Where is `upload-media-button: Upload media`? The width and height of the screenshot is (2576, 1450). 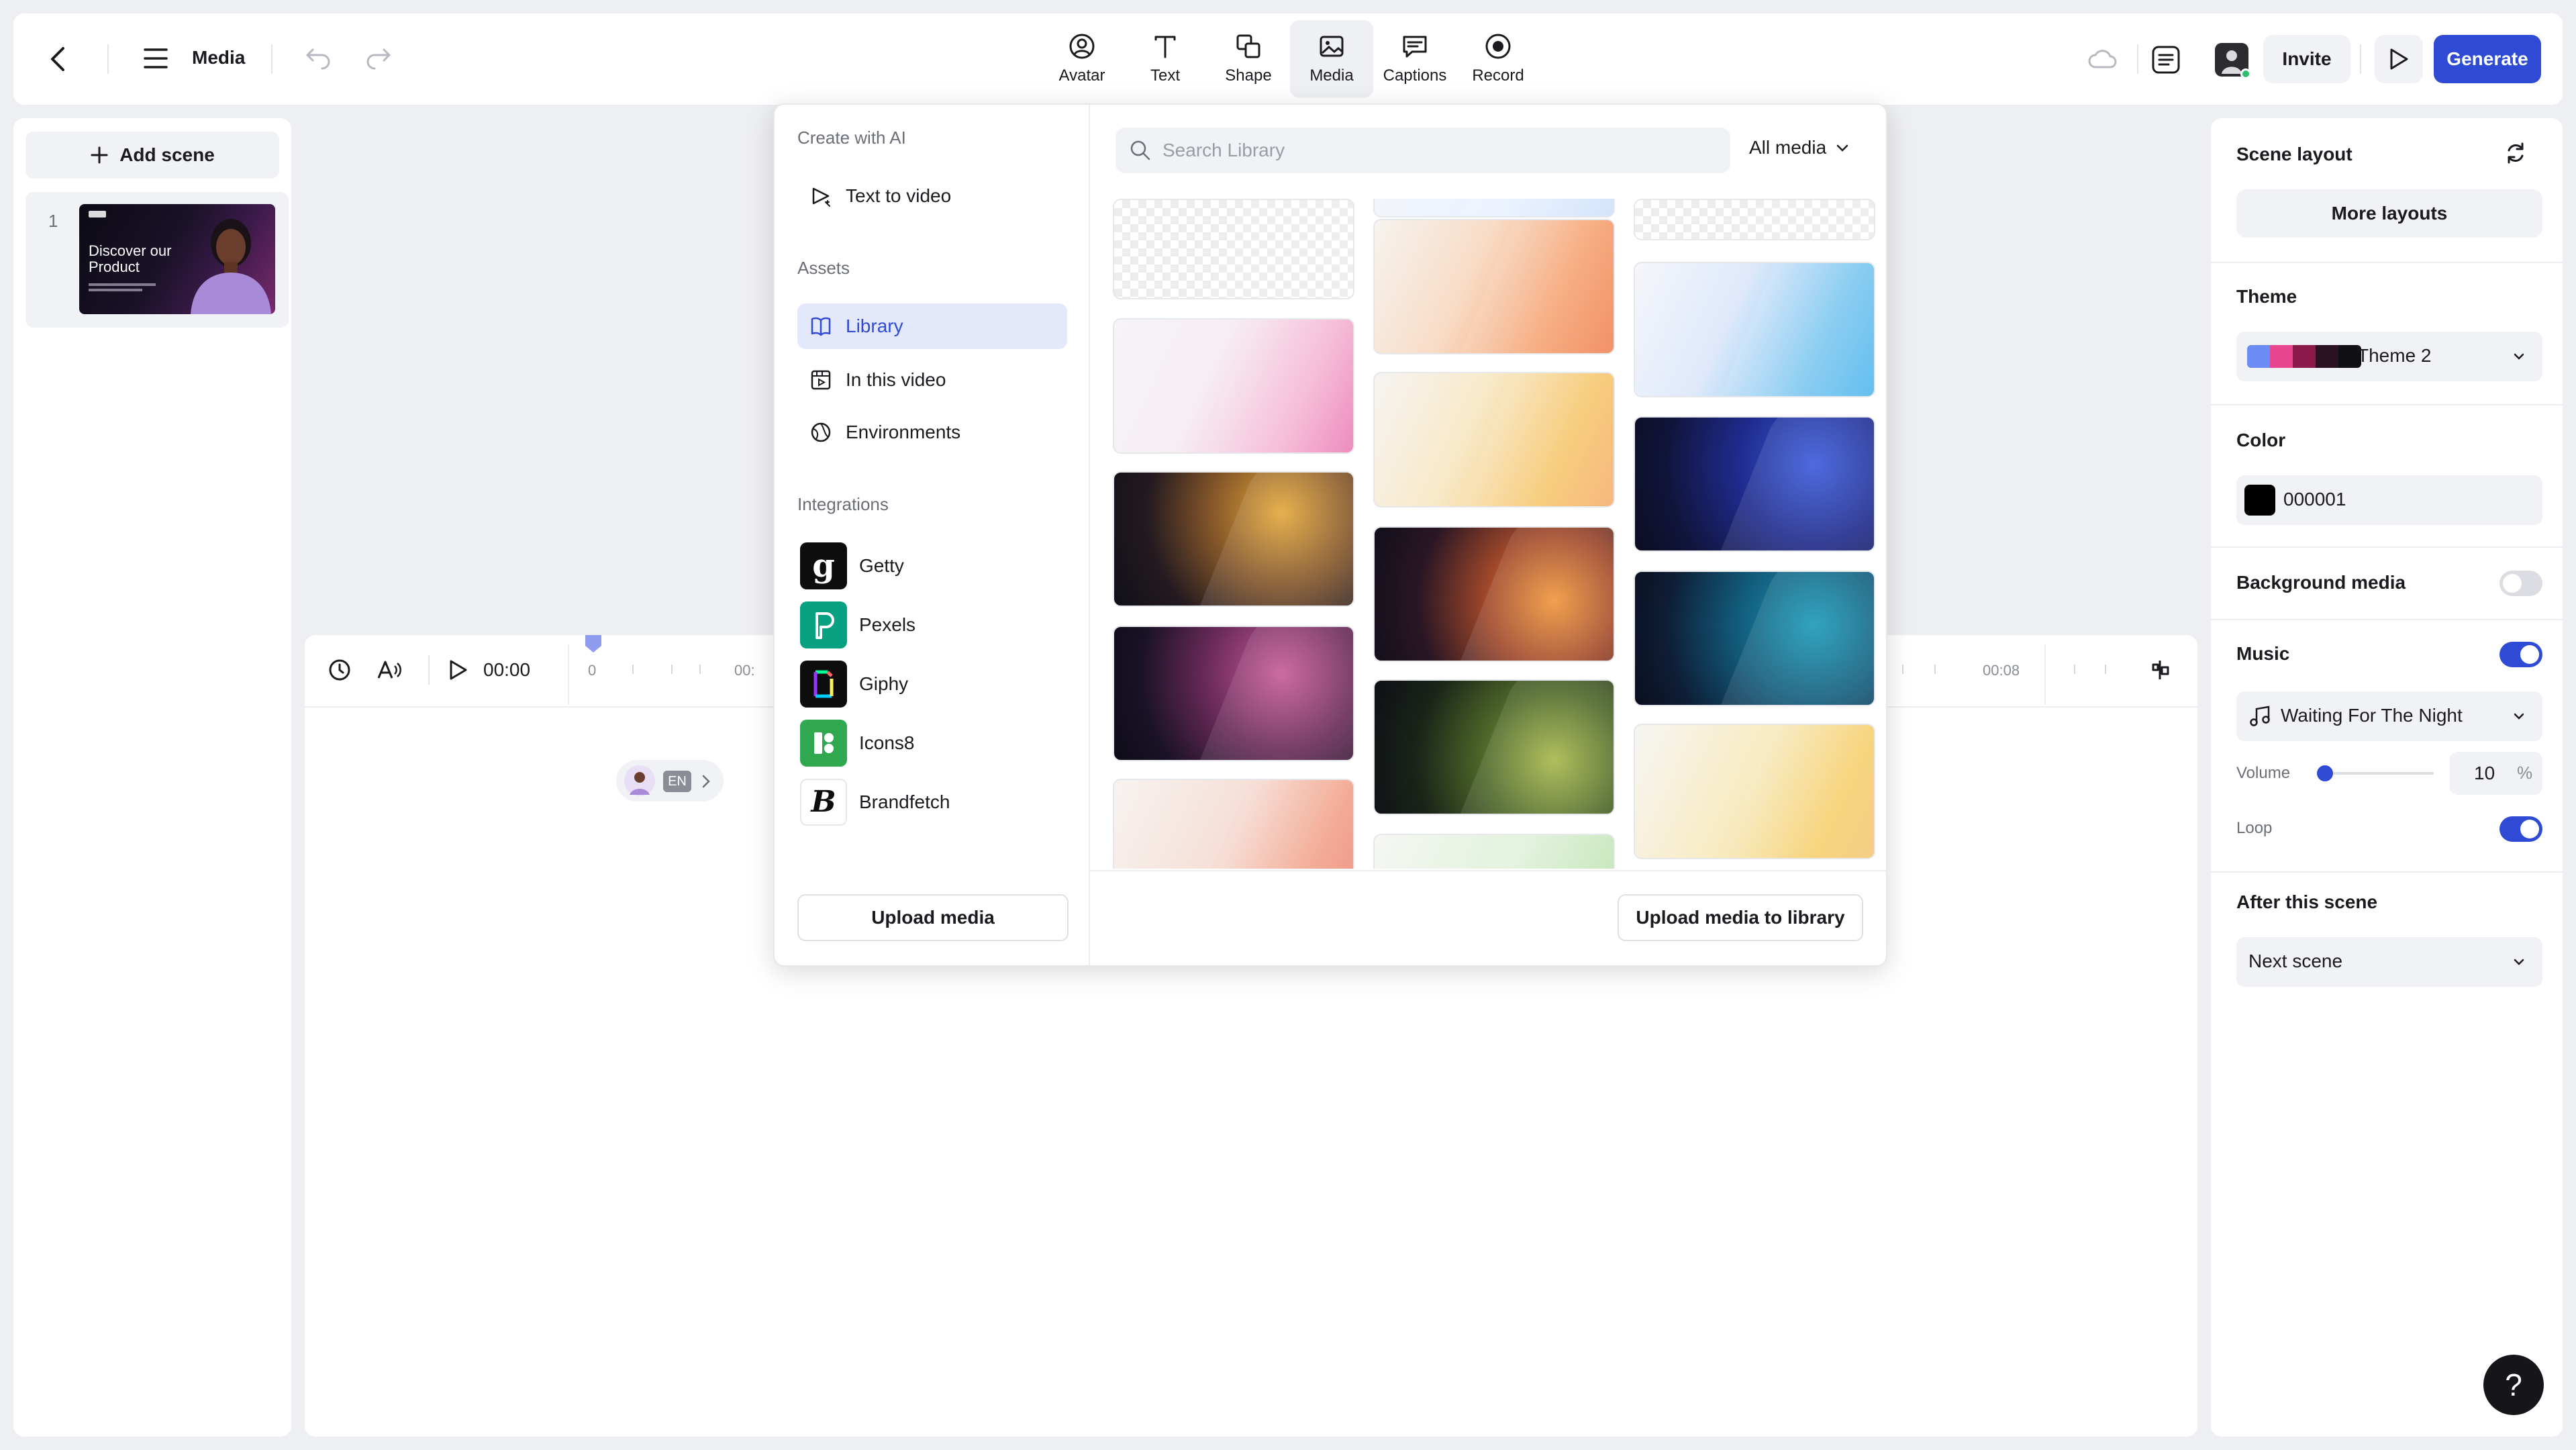 upload-media-button: Upload media is located at coordinates (933, 918).